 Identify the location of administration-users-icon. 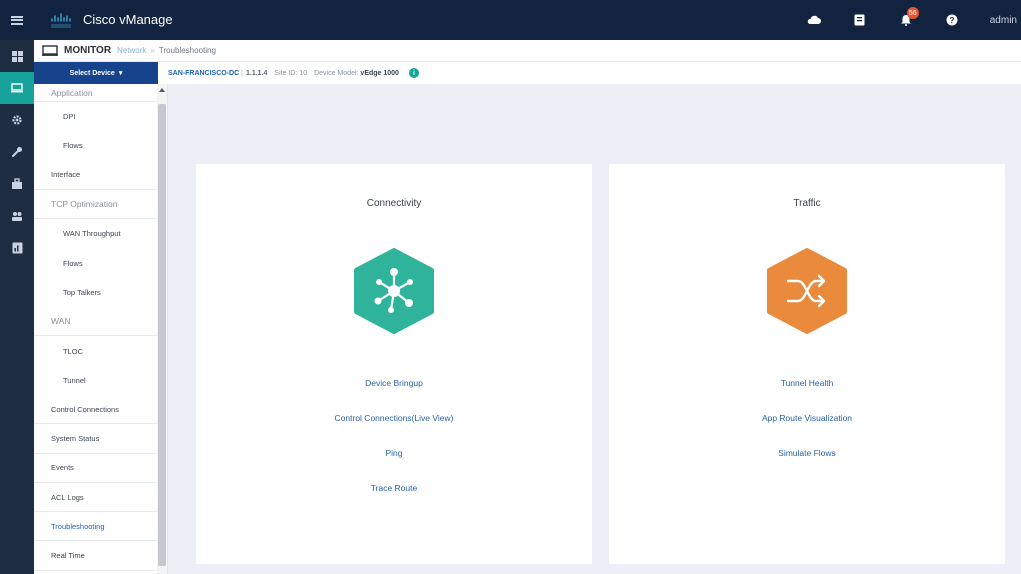
(17, 216).